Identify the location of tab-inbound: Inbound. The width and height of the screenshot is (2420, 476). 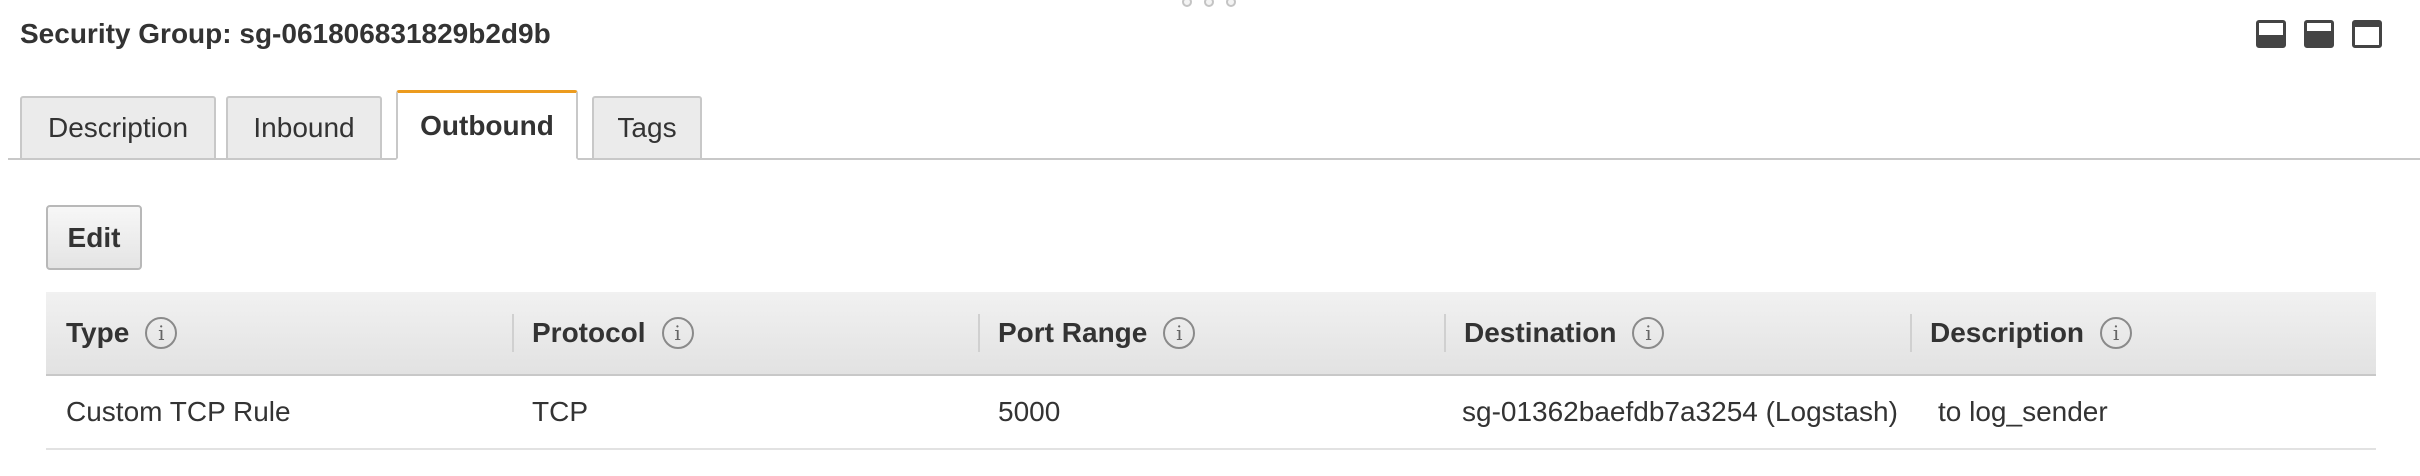
(304, 128).